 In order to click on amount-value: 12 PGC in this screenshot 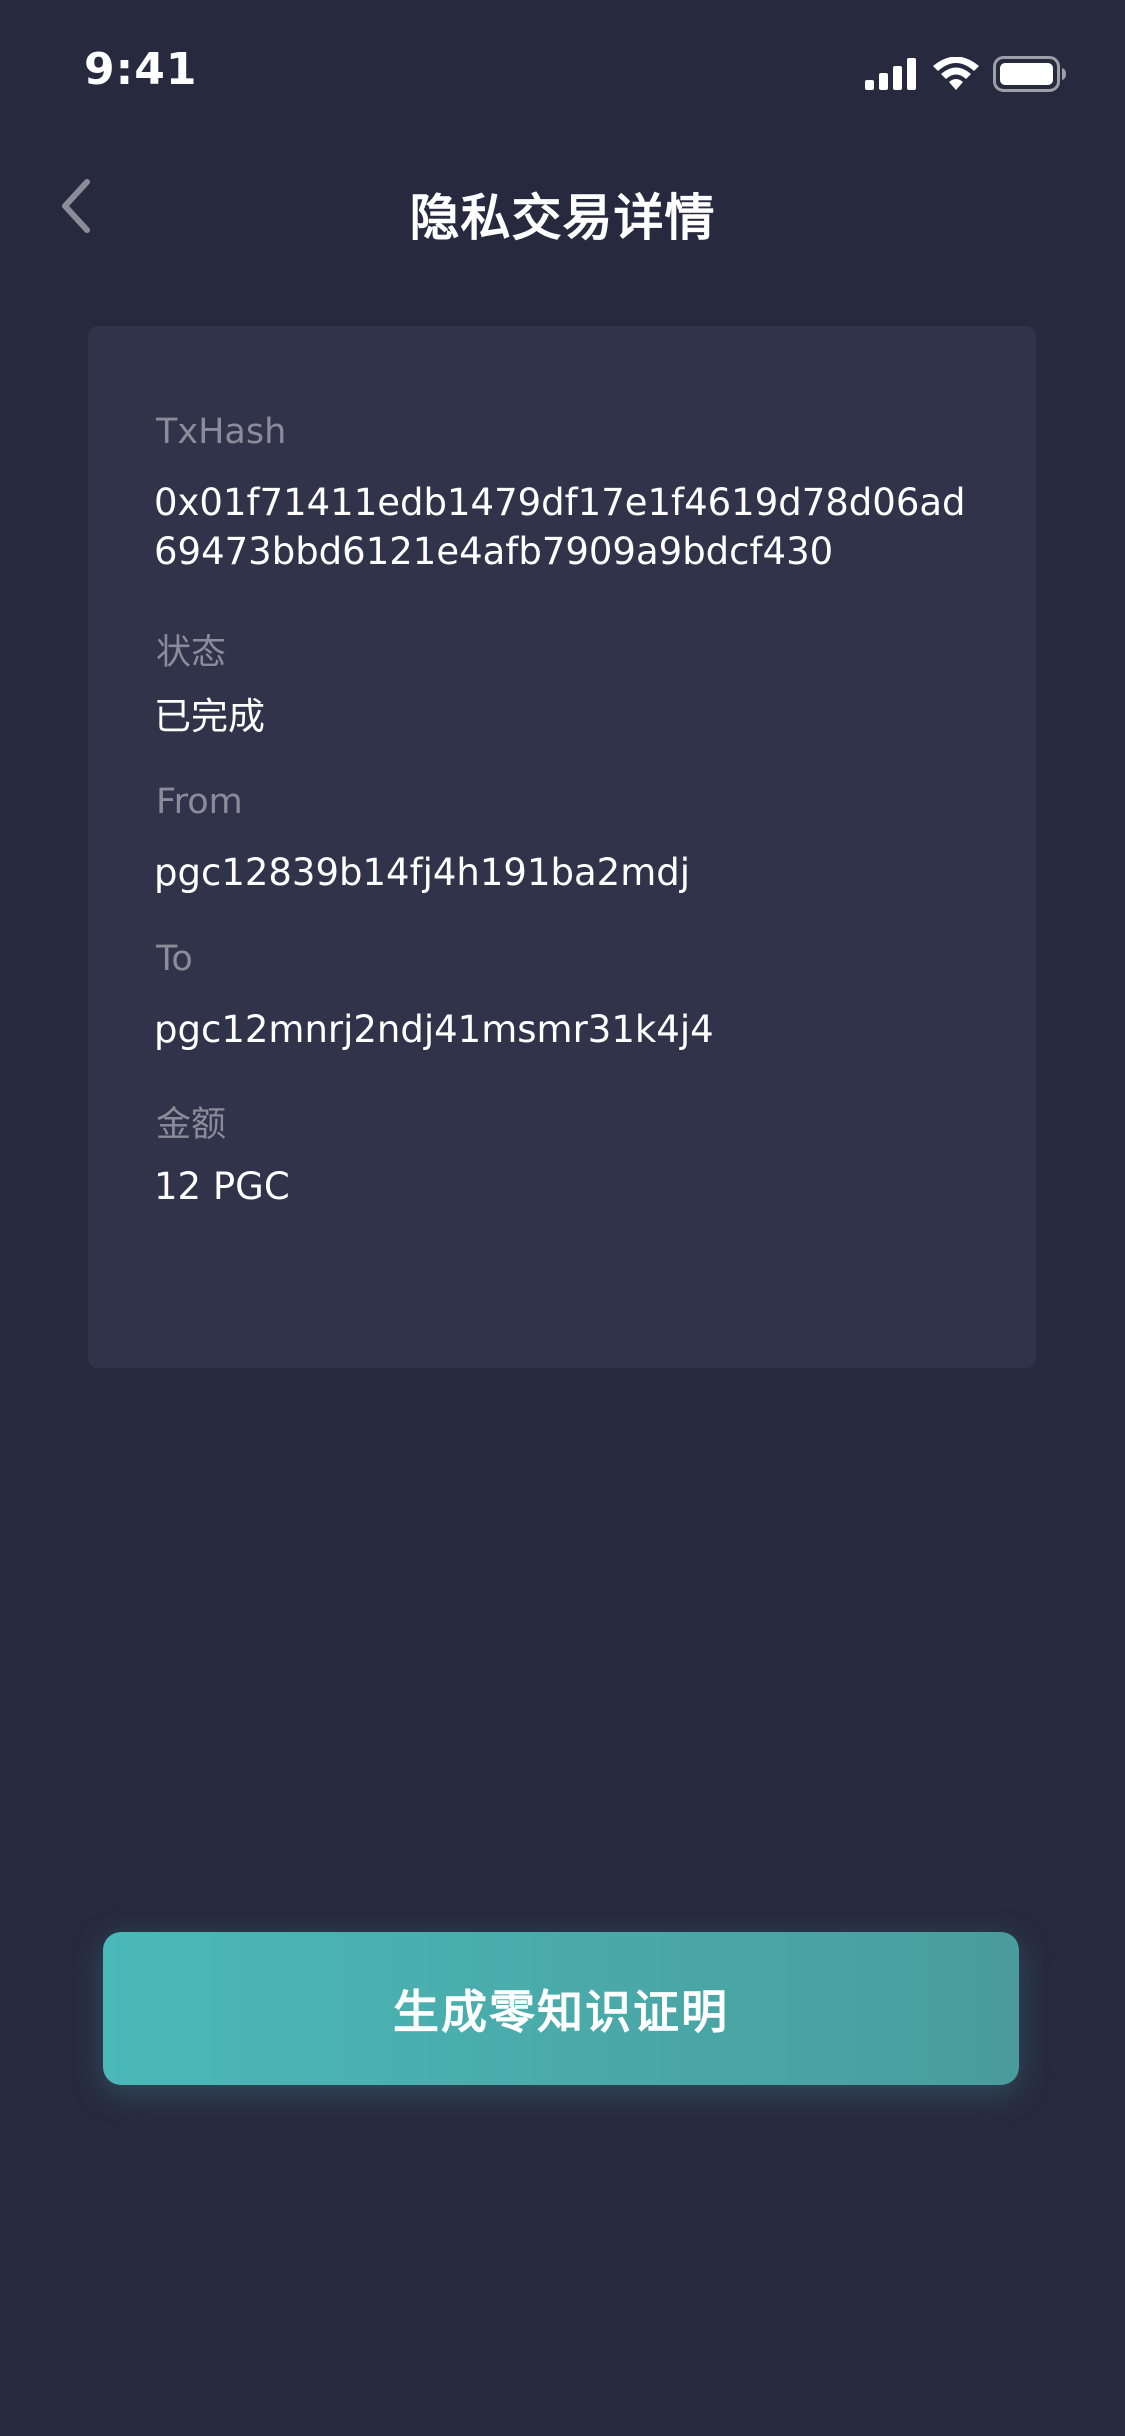, I will do `click(222, 1186)`.